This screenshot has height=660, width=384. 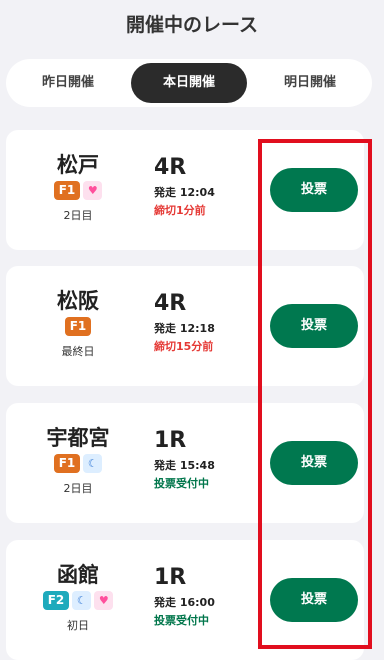 I want to click on start-time: 発走 12:18, so click(x=184, y=328).